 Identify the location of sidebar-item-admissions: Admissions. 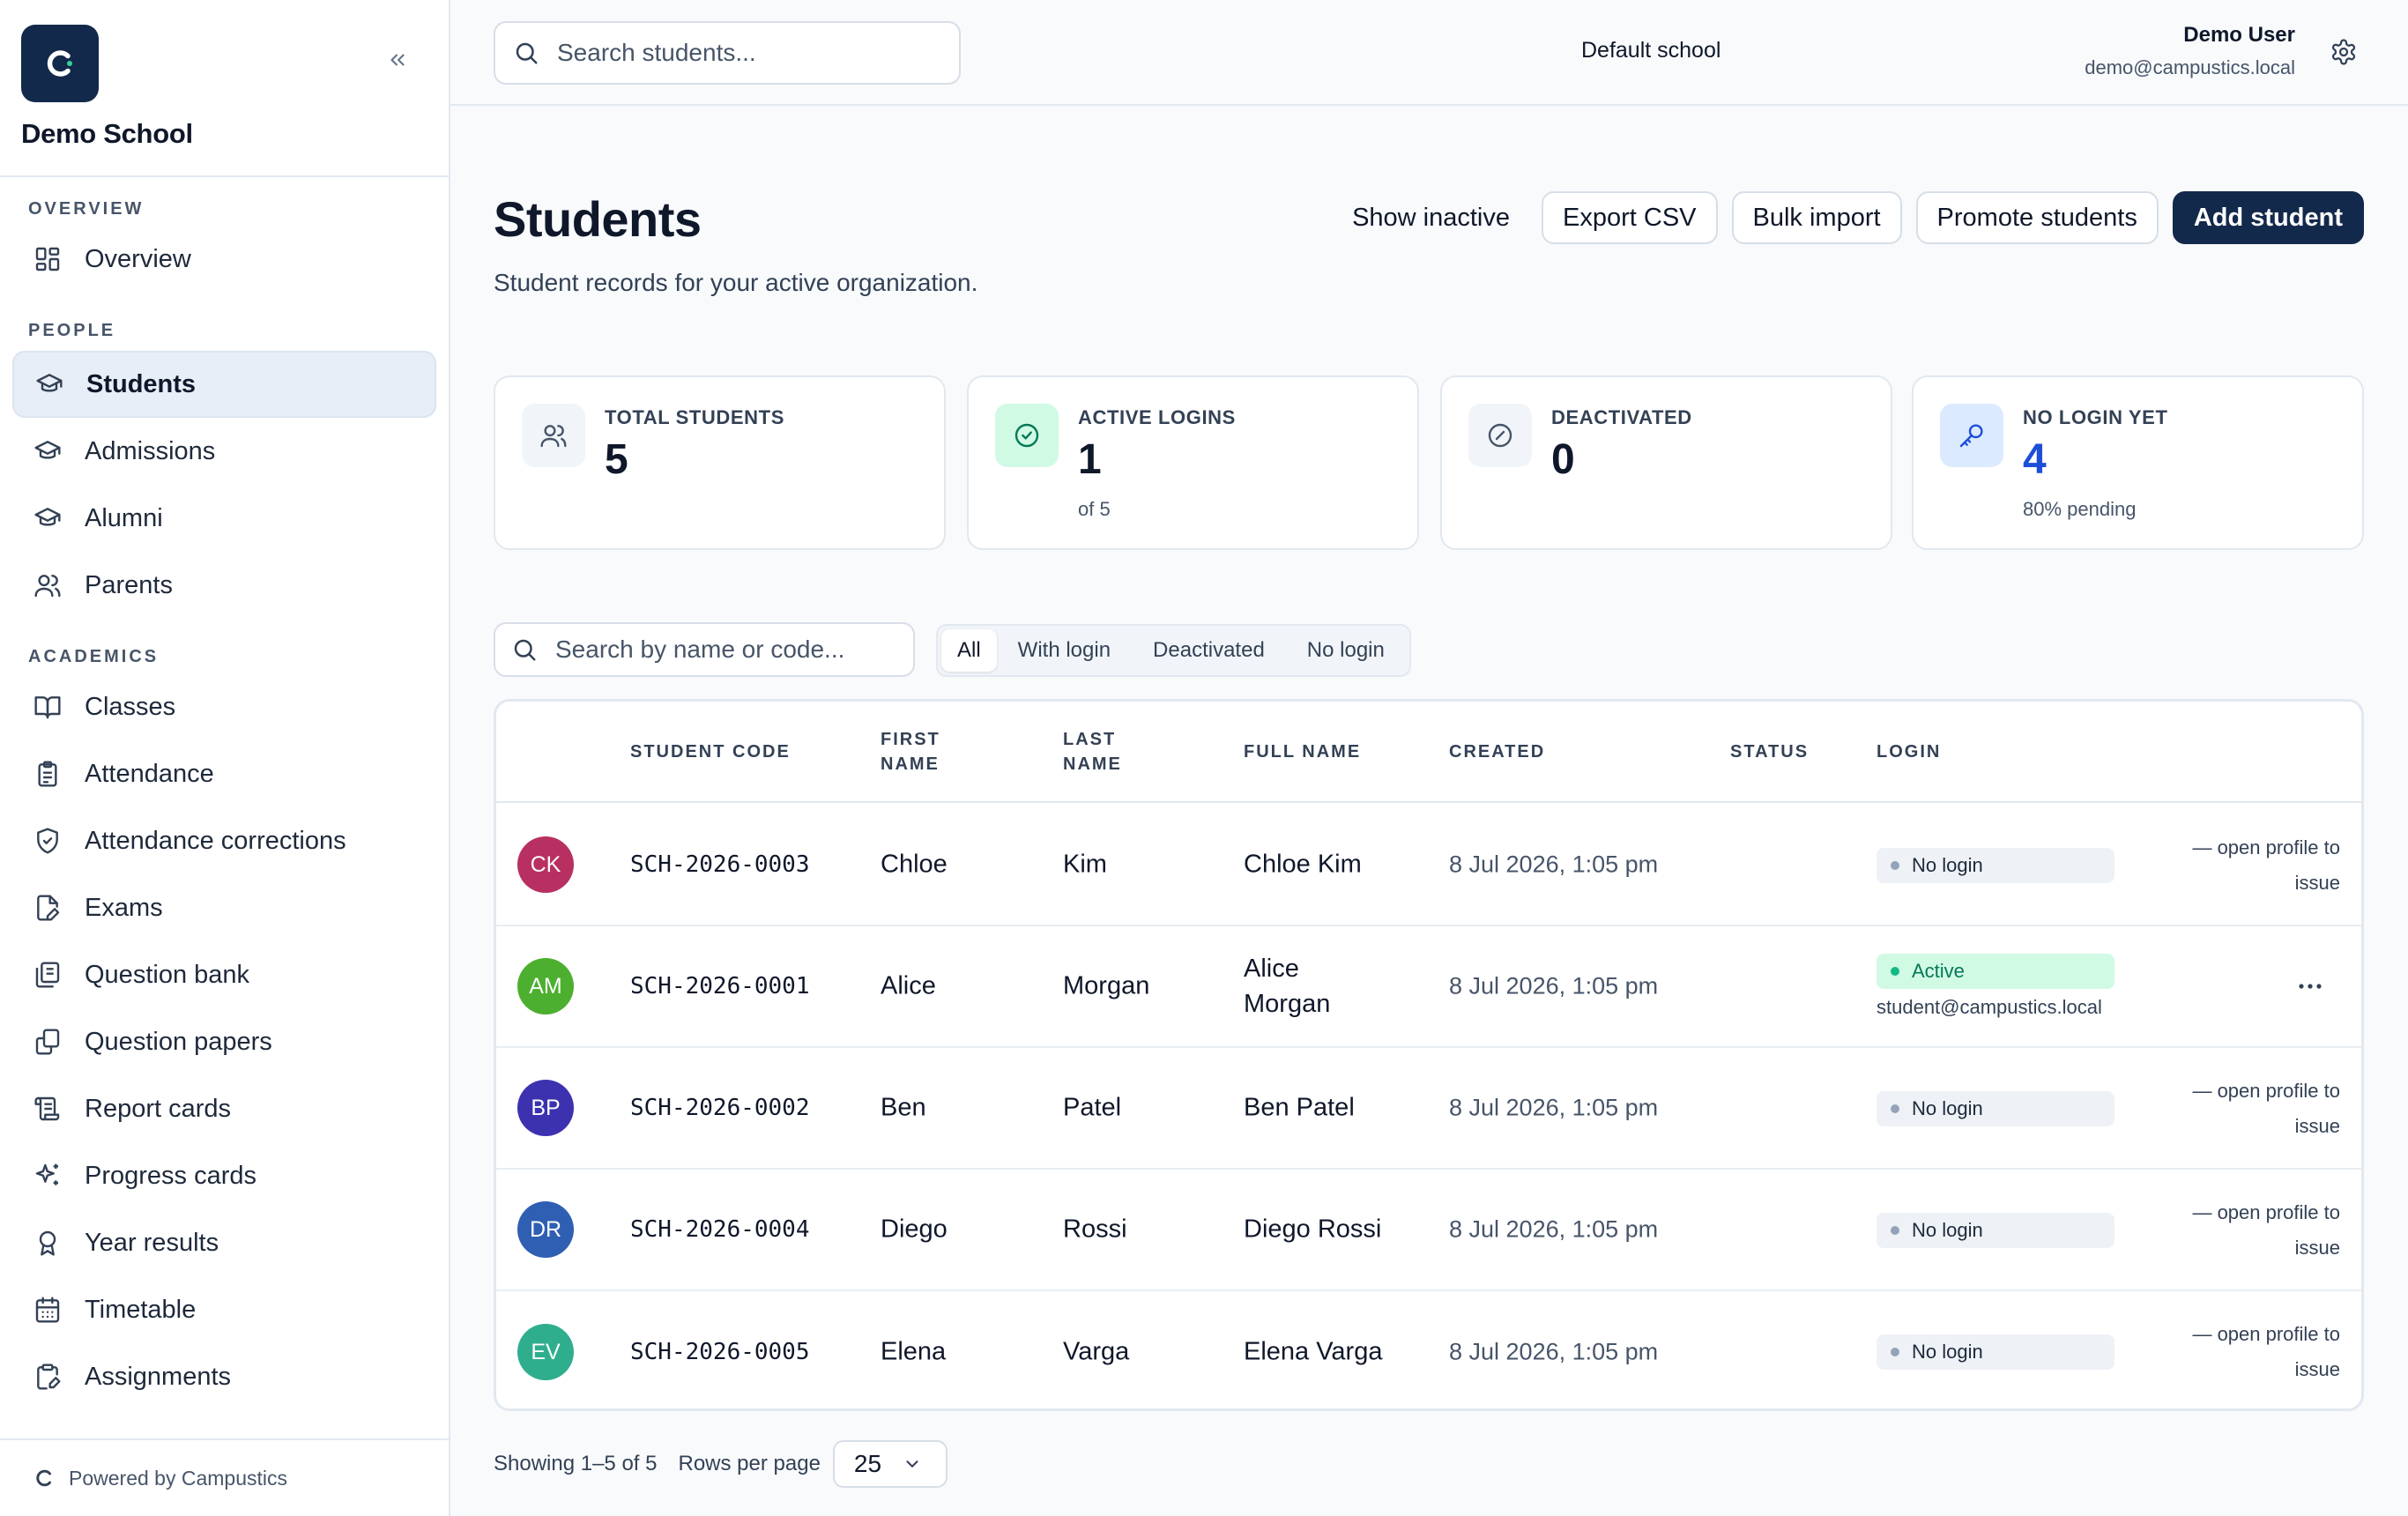
(224, 451).